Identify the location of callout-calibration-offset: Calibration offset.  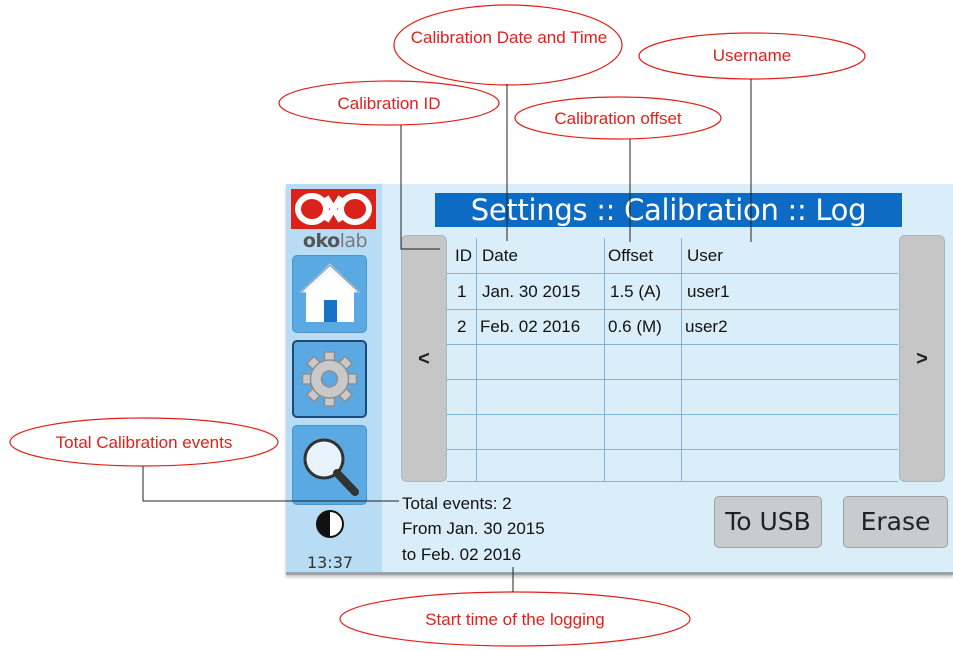
(618, 118).